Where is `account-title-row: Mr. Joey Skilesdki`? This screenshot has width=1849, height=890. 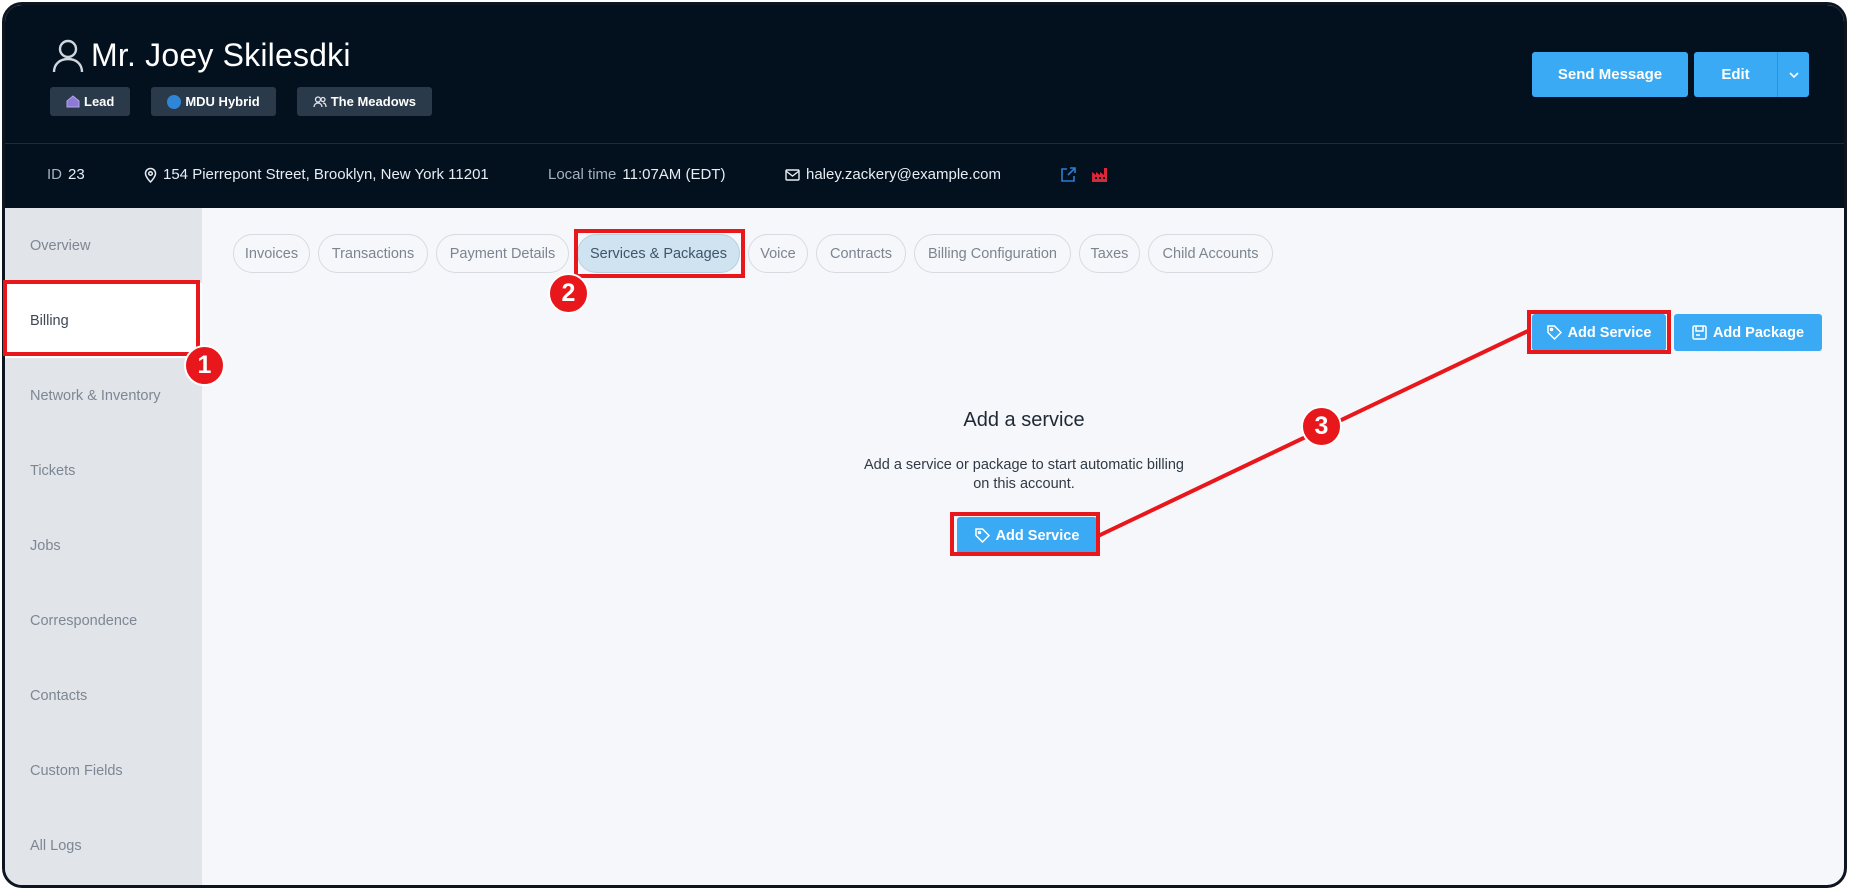 account-title-row: Mr. Joey Skilesdki is located at coordinates (201, 55).